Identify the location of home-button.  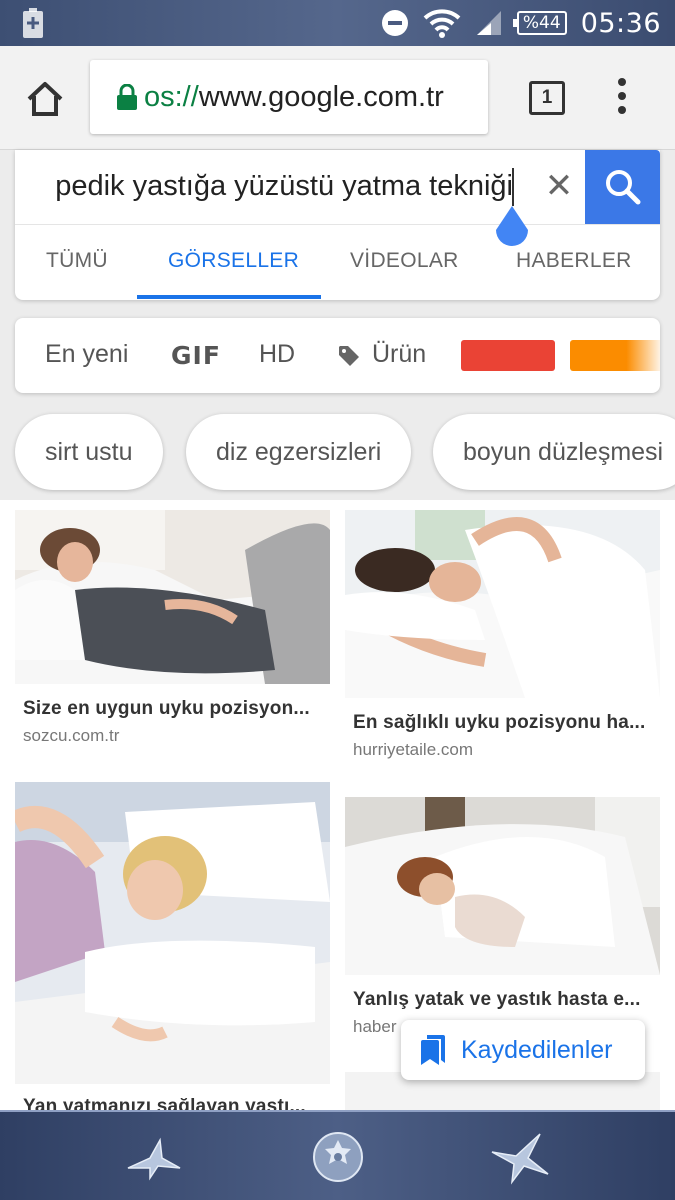
(45, 99).